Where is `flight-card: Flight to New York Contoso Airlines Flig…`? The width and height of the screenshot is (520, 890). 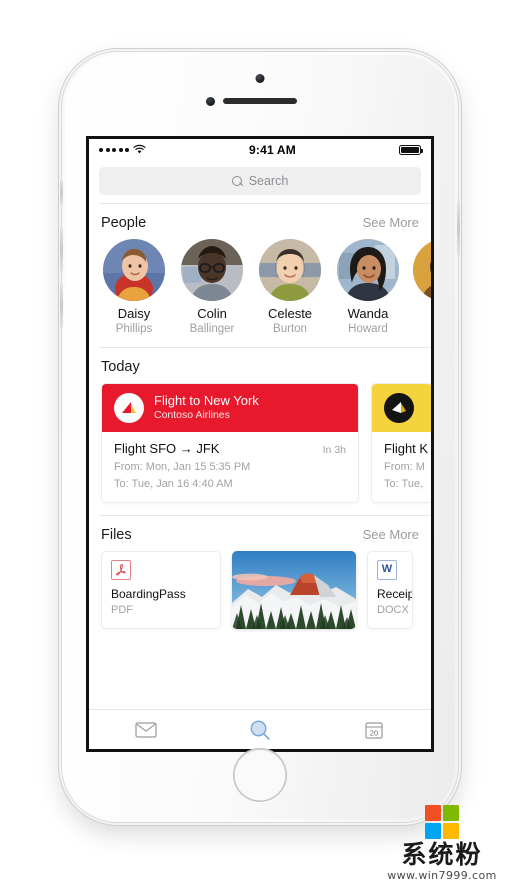
flight-card: Flight to New York Contoso Airlines Flig… is located at coordinates (230, 442).